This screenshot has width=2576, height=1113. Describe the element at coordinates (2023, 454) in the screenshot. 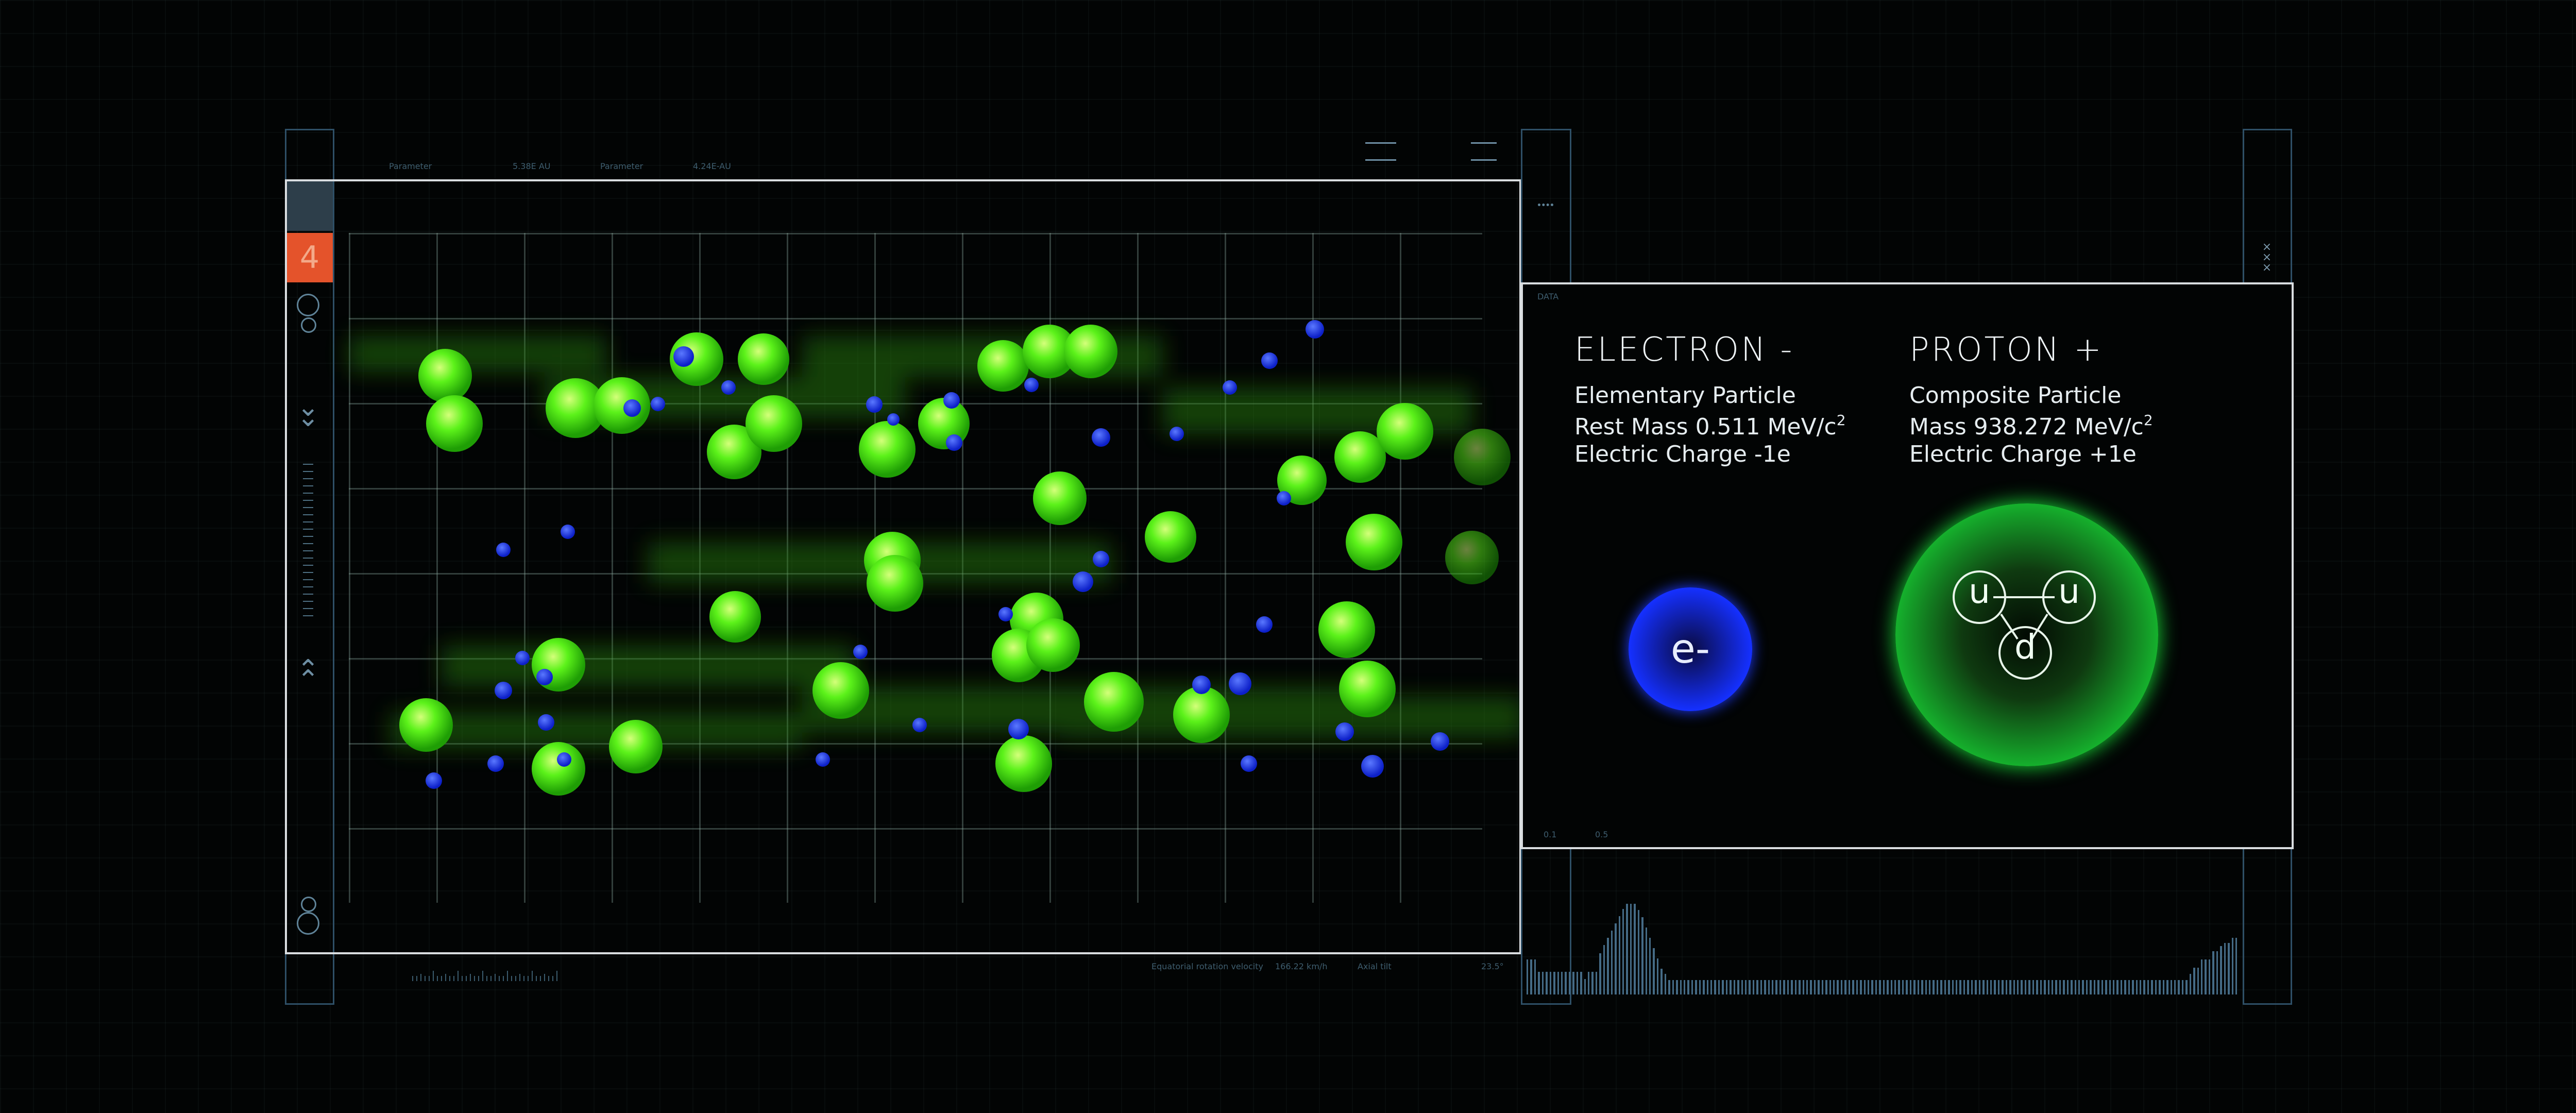

I see `proton-charge: Electric Charge +1e` at that location.